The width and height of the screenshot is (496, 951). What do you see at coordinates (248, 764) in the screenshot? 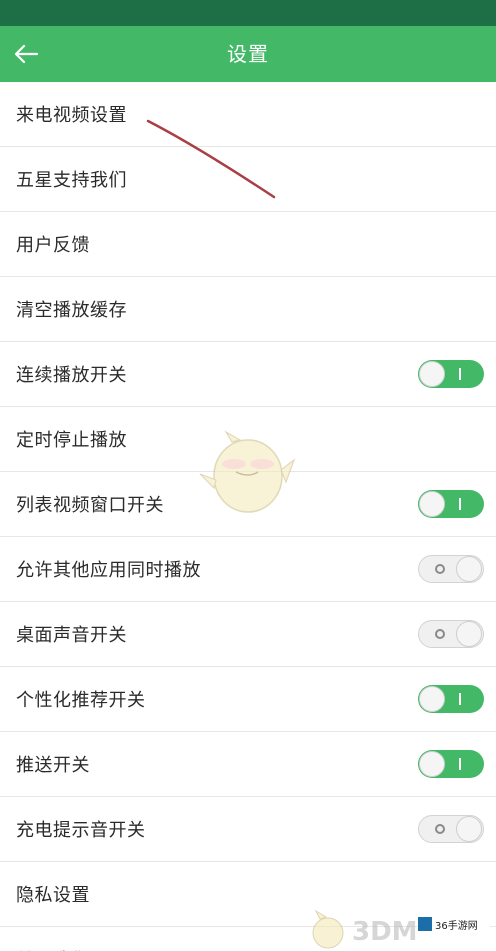
I see `settings-row: 推送开关` at bounding box center [248, 764].